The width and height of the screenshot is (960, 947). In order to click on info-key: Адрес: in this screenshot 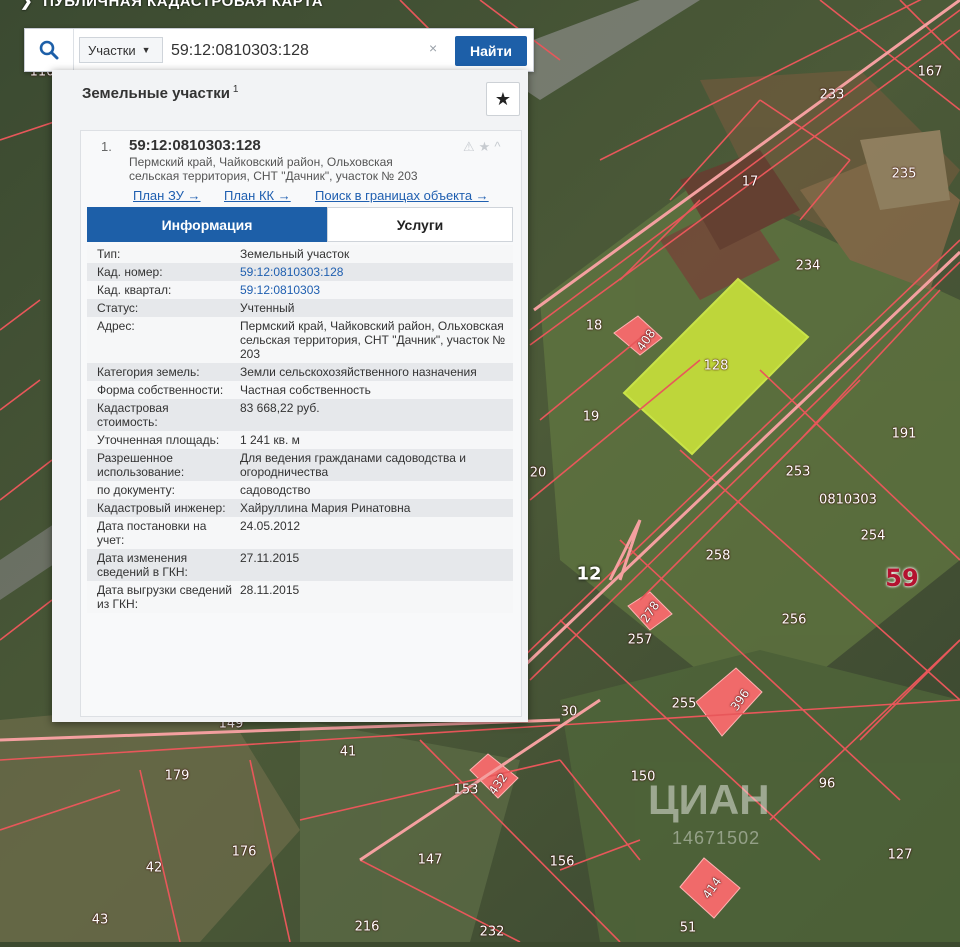, I will do `click(116, 326)`.